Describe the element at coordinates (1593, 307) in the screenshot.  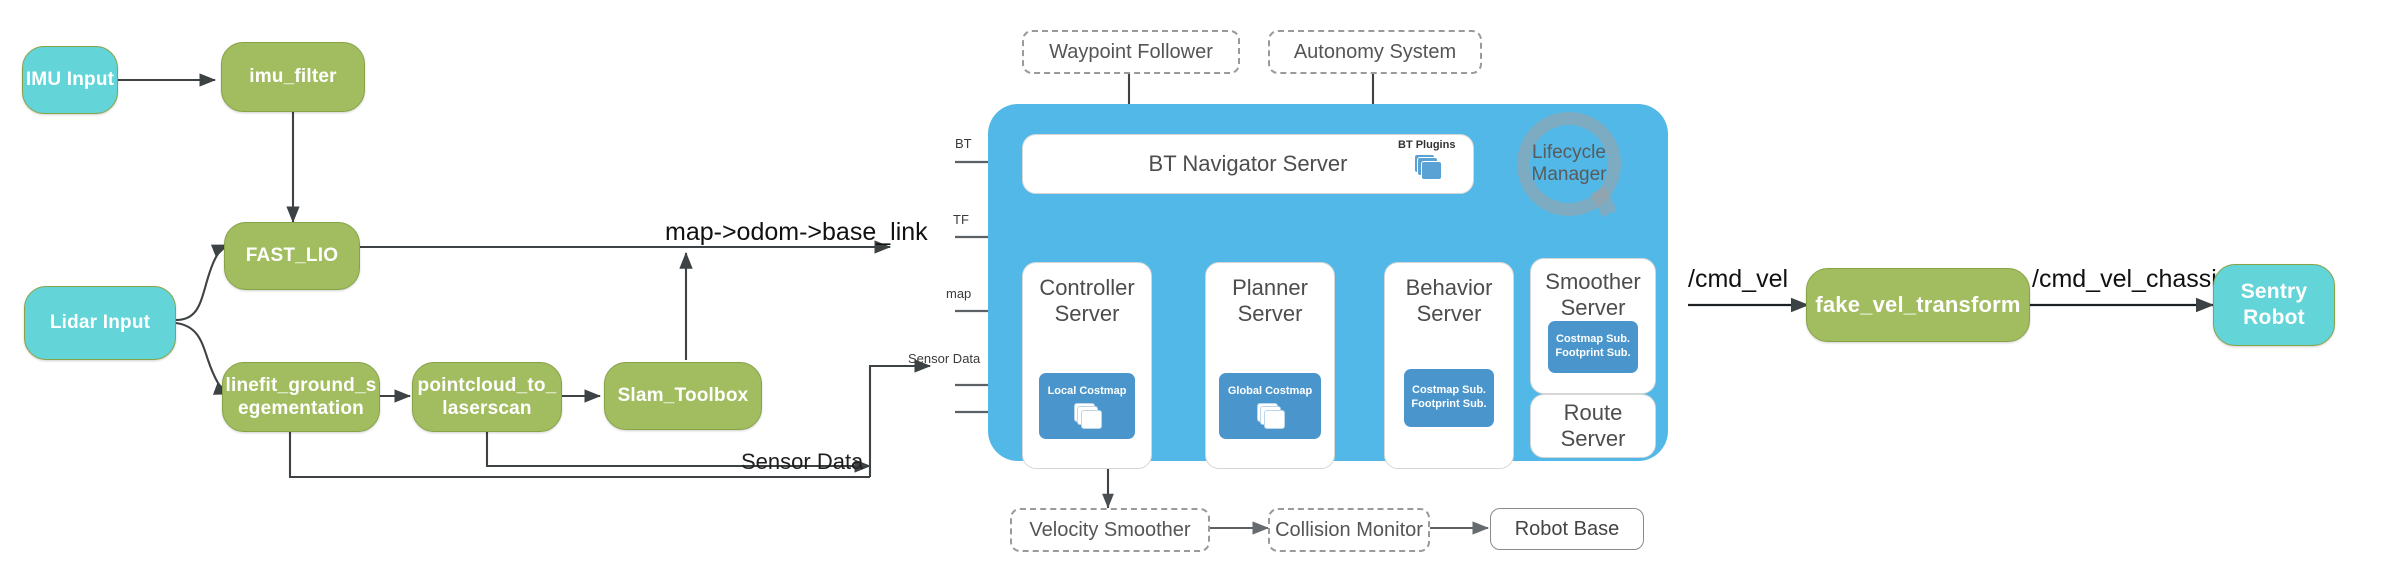
I see `box-smoother-server-line2: Server` at that location.